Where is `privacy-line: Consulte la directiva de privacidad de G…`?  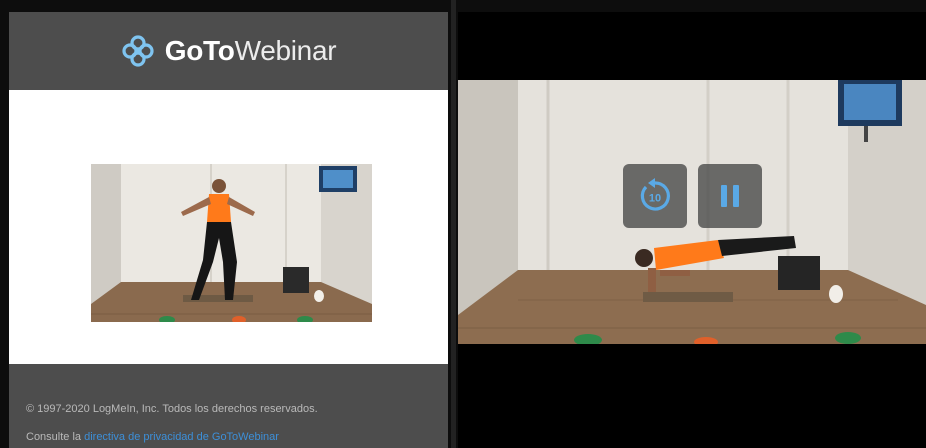 privacy-line: Consulte la directiva de privacidad de G… is located at coordinates (152, 437).